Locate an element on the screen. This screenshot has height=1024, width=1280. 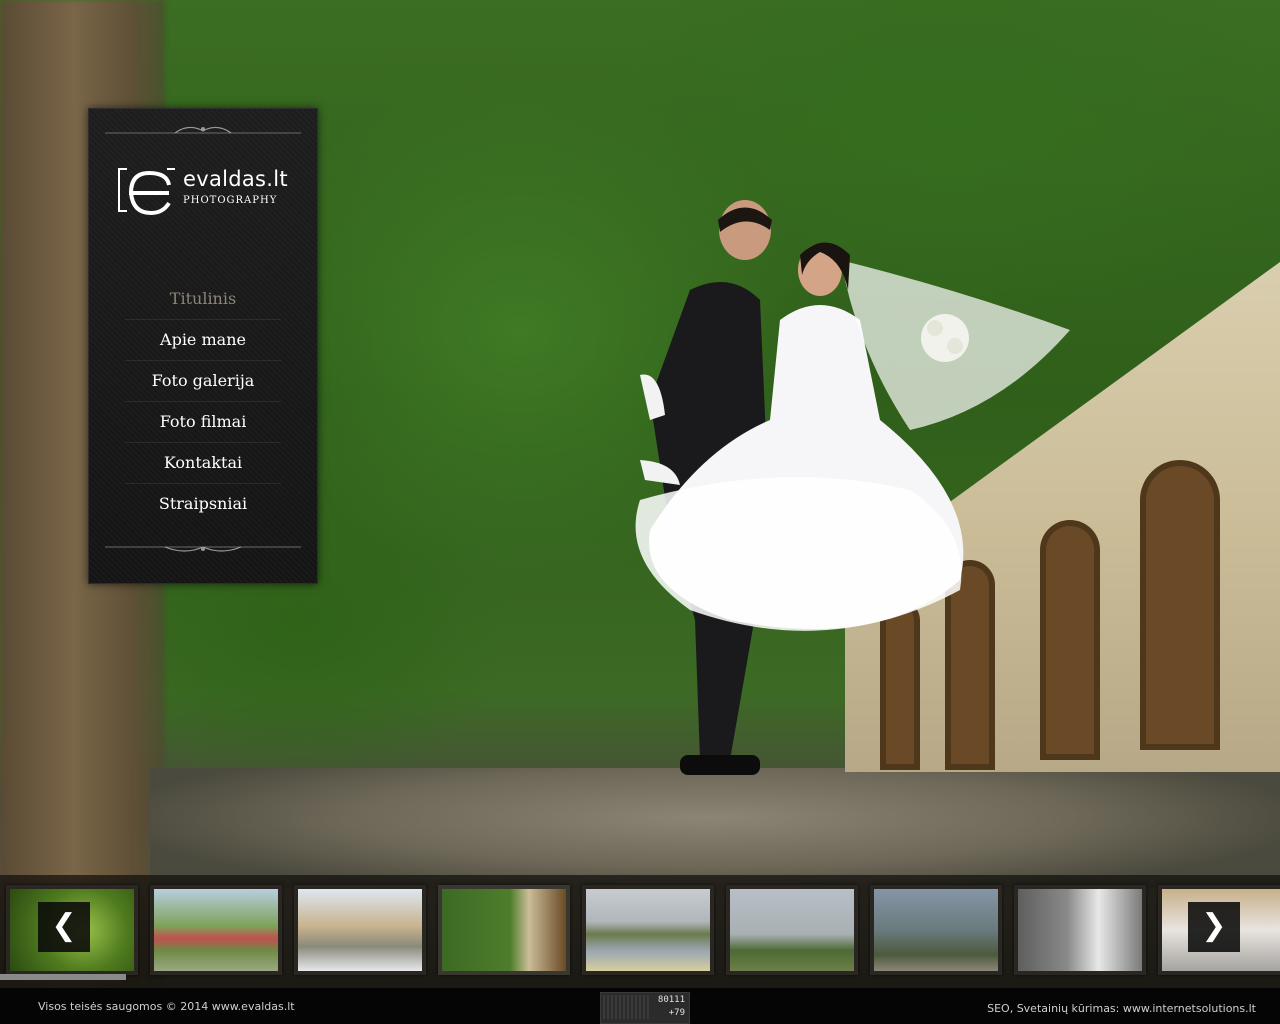
nav-item-foto-galerija: Foto galerija is located at coordinates (203, 381).